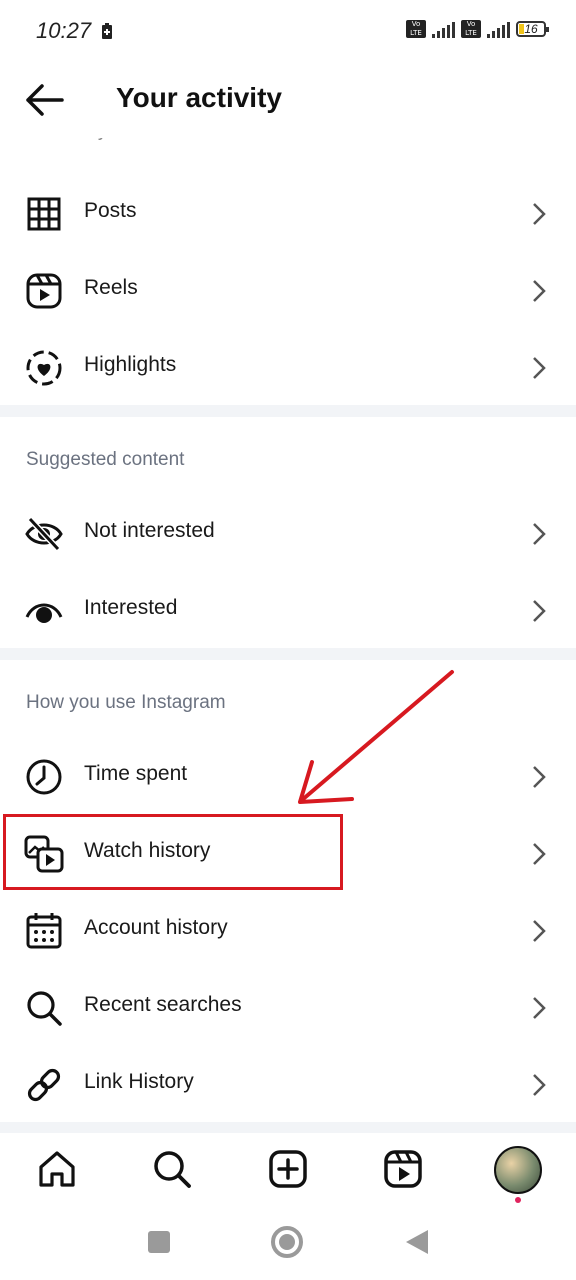 The height and width of the screenshot is (1280, 576). I want to click on menu-item-label: Reels, so click(111, 287).